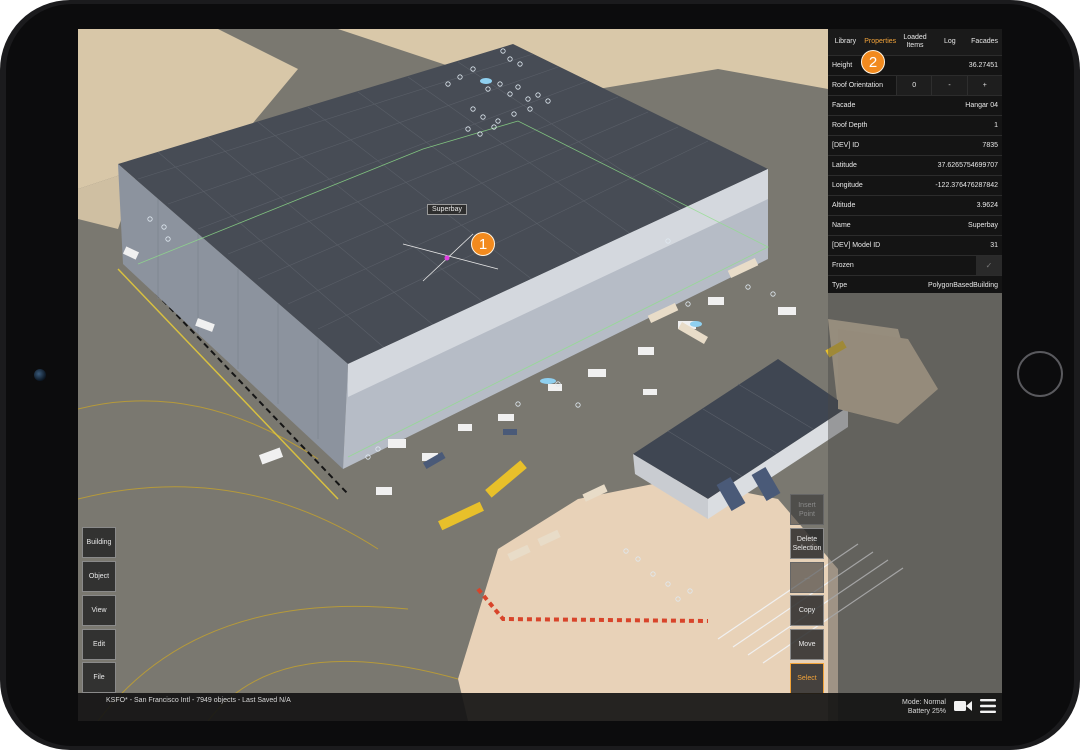  I want to click on height-value: 36.27451, so click(983, 65).